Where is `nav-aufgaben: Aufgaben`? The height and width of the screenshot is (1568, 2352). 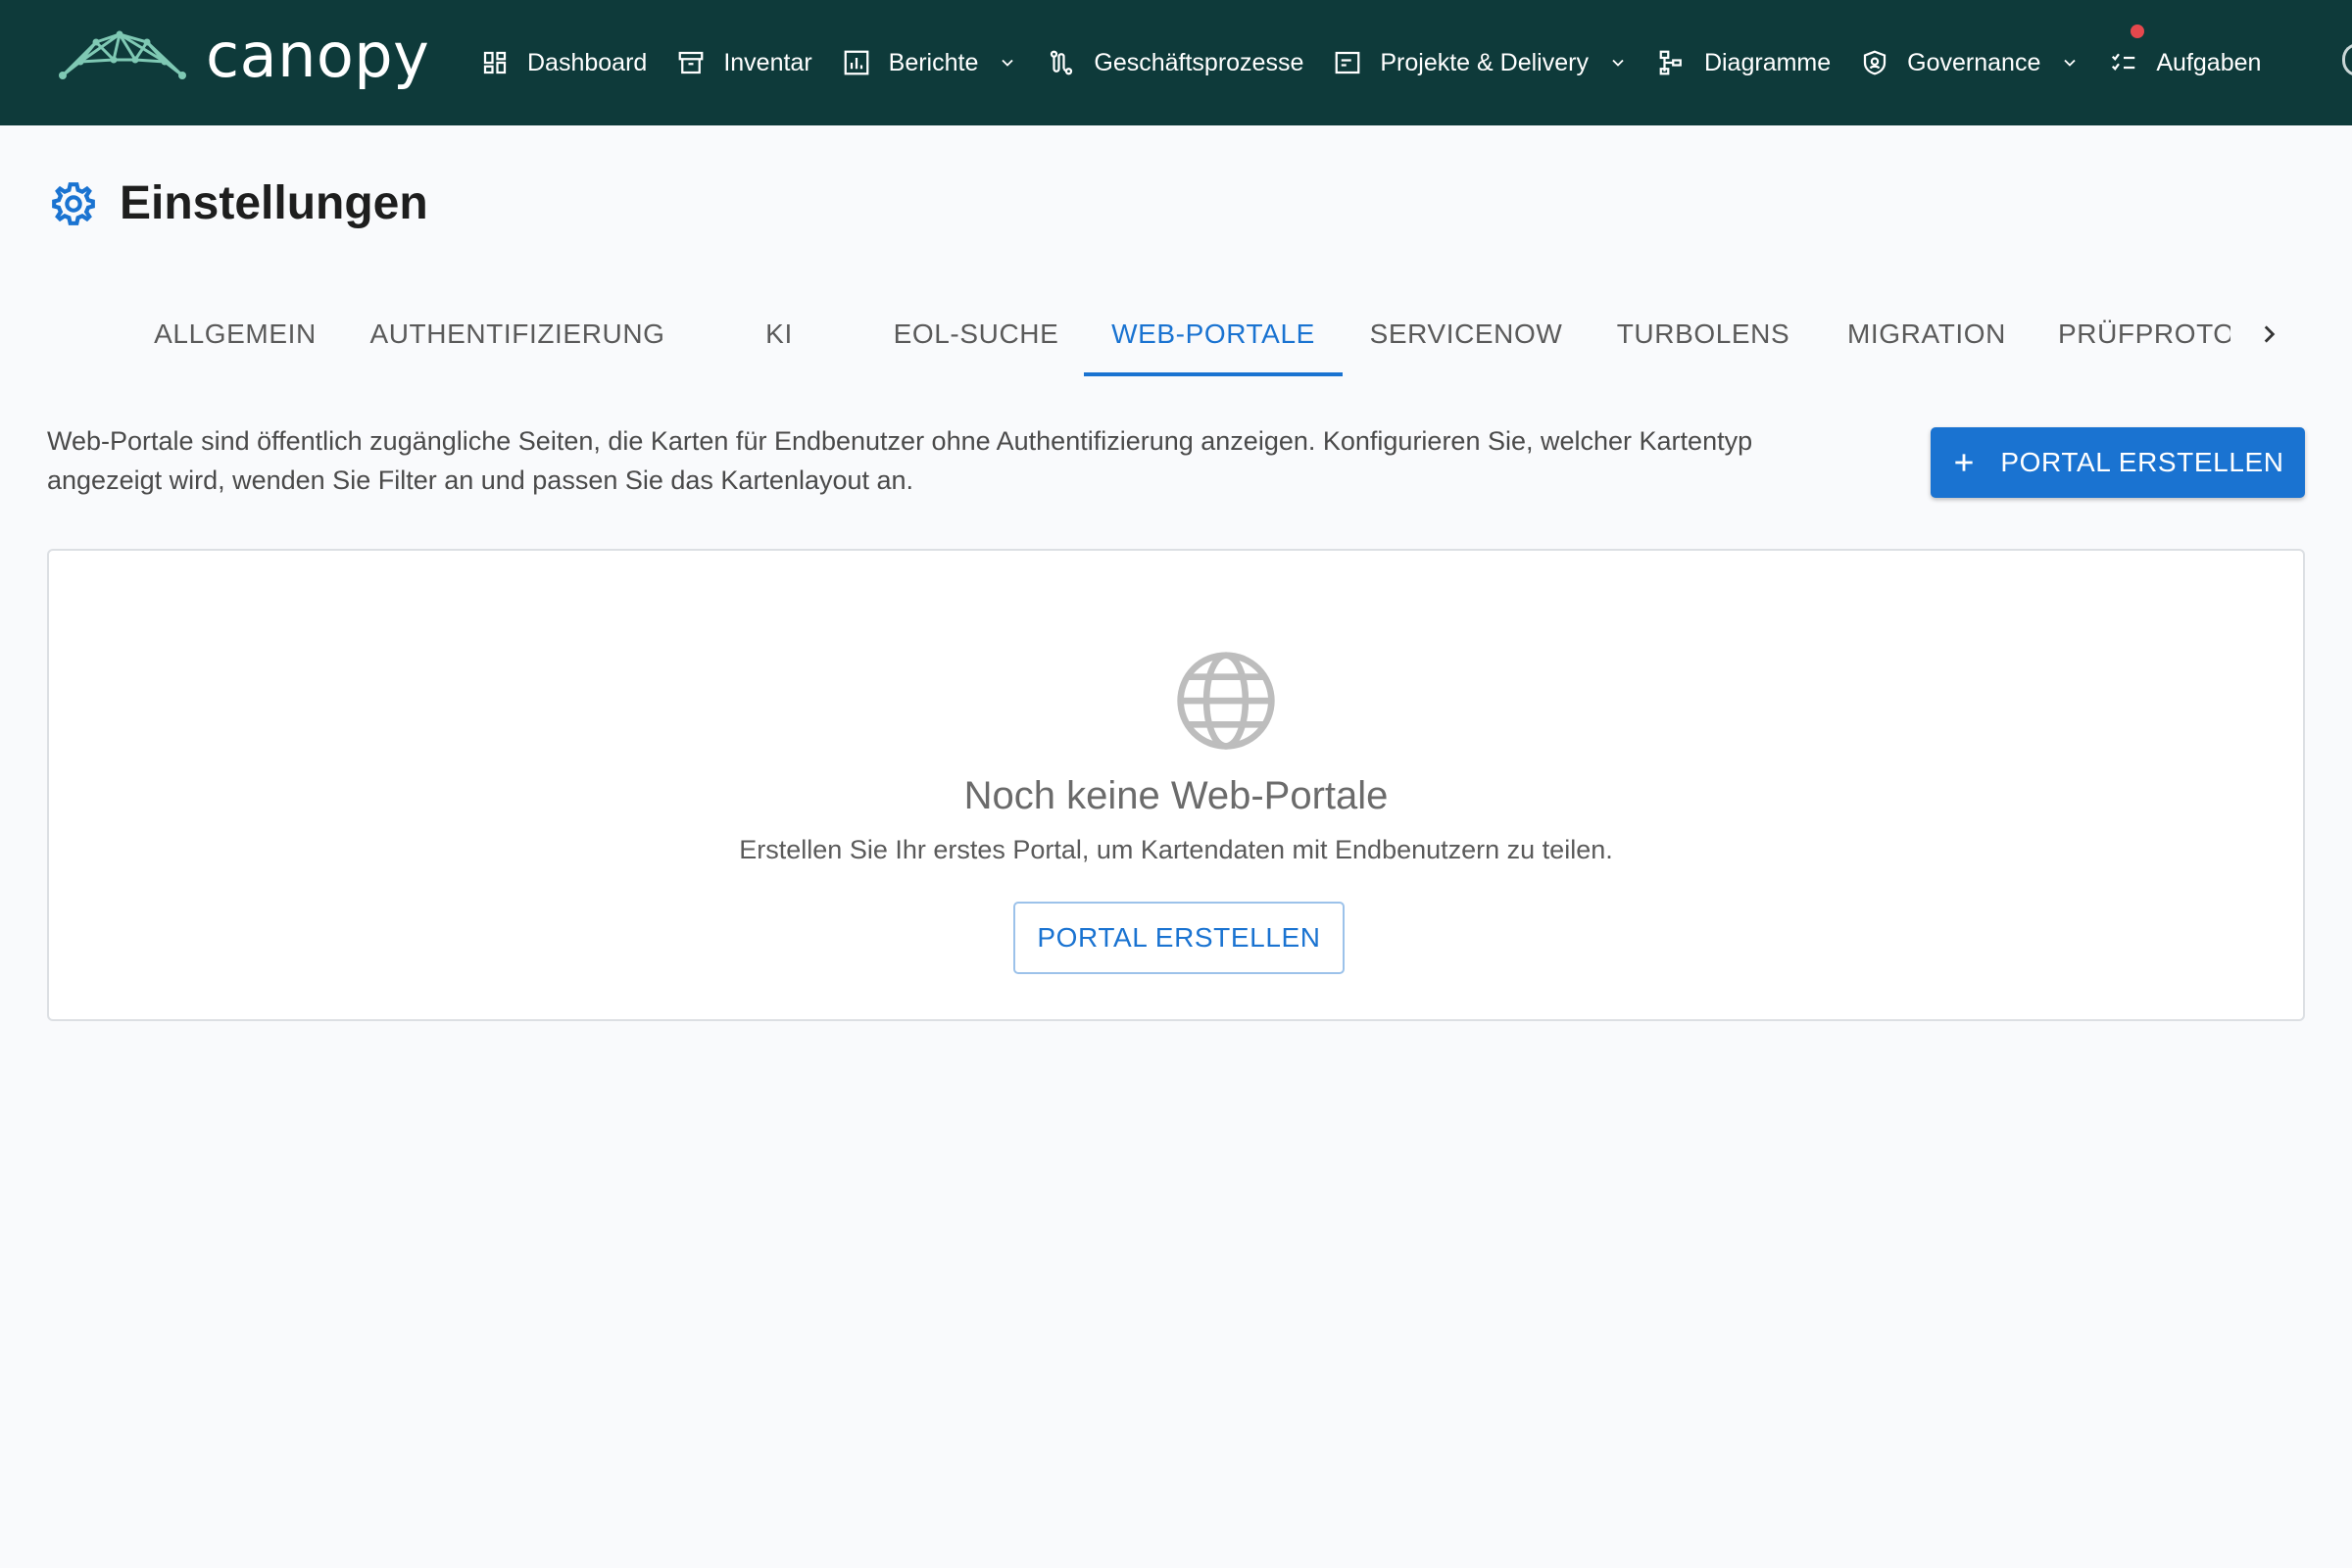
nav-aufgaben: Aufgaben is located at coordinates (2185, 50).